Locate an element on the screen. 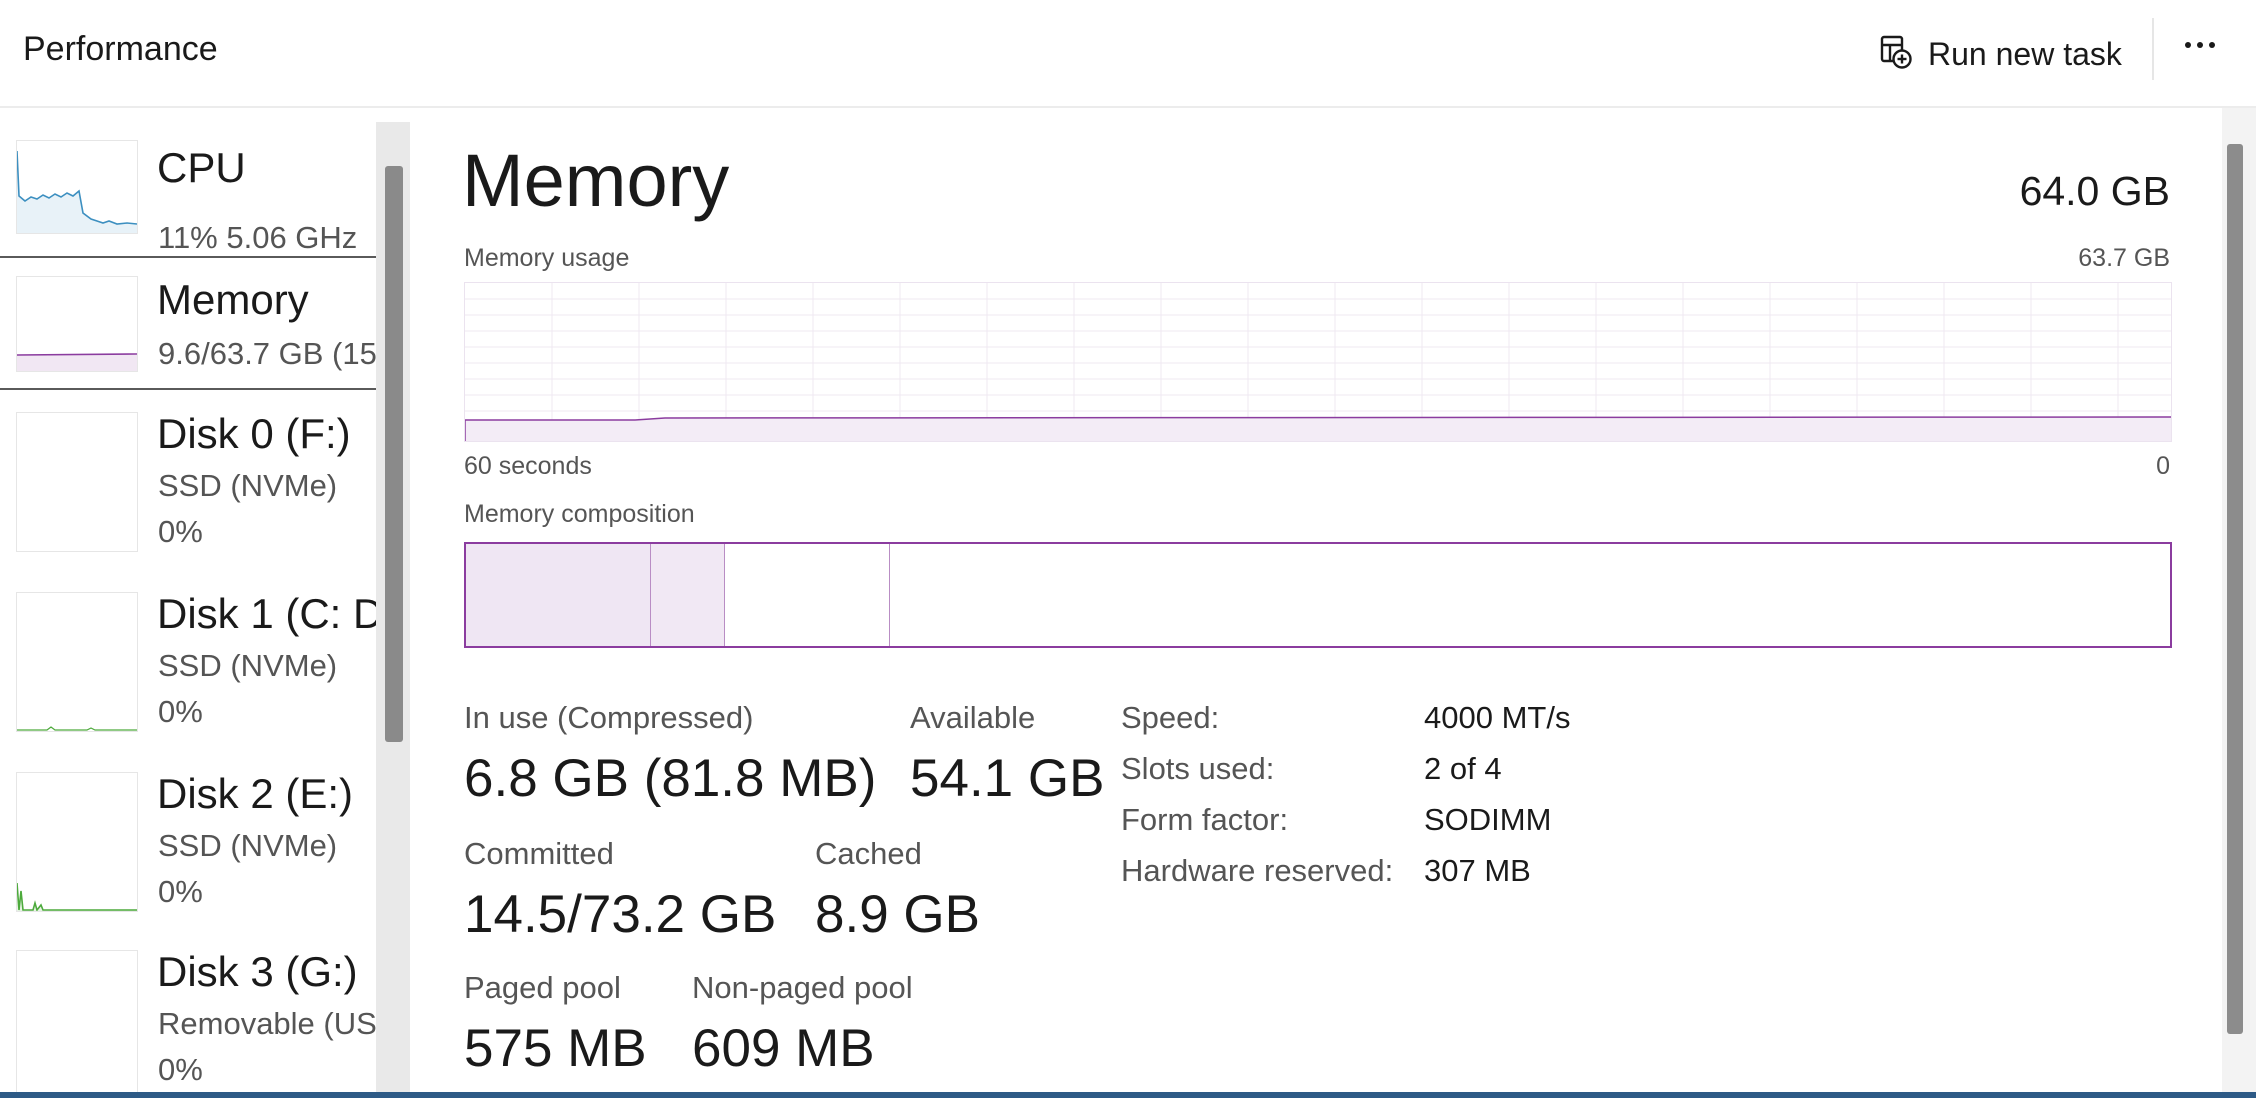 Image resolution: width=2256 pixels, height=1098 pixels. hardware-reserved-value: 307 MB is located at coordinates (1477, 870).